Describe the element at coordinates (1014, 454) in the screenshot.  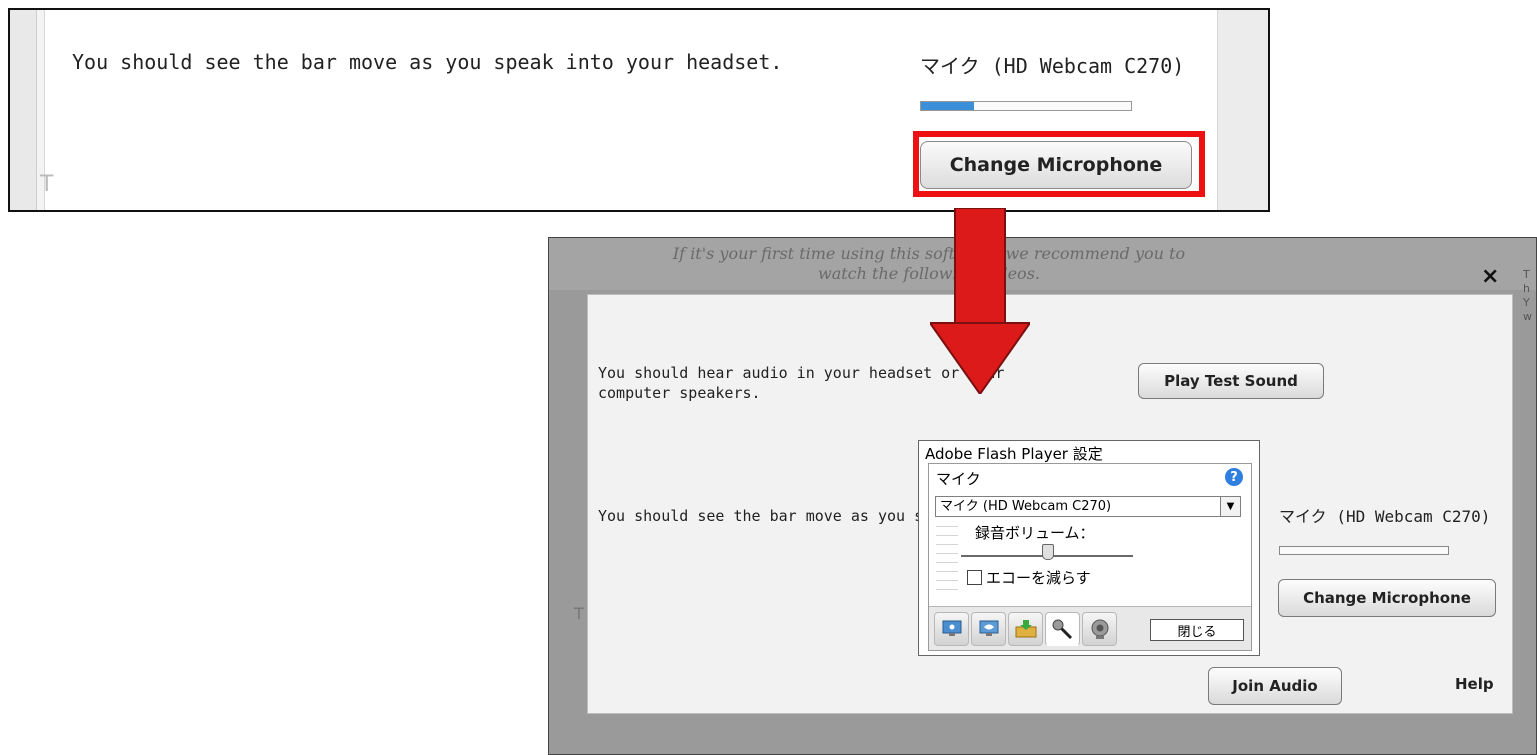
I see `flash-settings-title: Adobe Flash Player 設定` at that location.